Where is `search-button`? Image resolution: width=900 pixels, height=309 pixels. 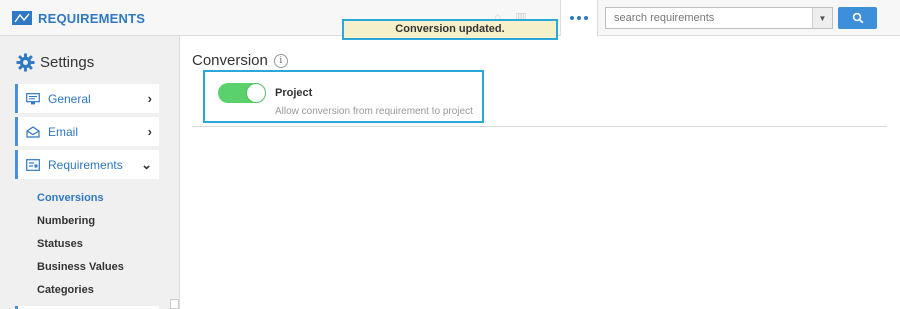 search-button is located at coordinates (857, 18).